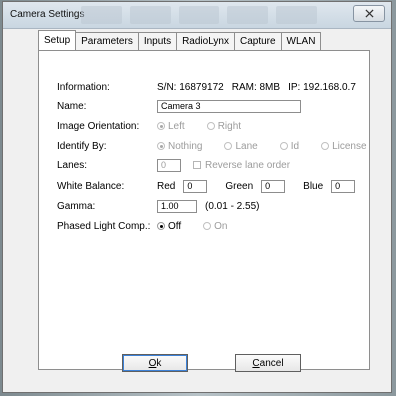 This screenshot has width=396, height=396. Describe the element at coordinates (190, 87) in the screenshot. I see `serial-number: S/N: 16879172` at that location.